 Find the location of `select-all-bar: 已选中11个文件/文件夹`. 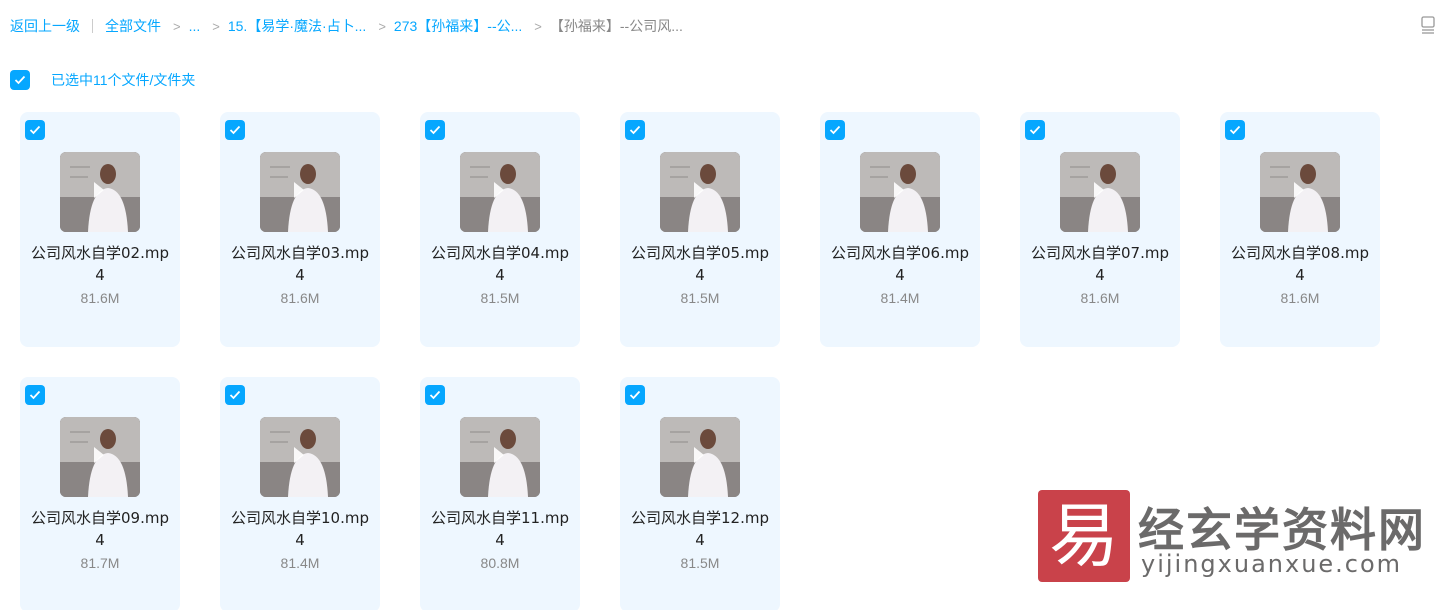

select-all-bar: 已选中11个文件/文件夹 is located at coordinates (102, 80).